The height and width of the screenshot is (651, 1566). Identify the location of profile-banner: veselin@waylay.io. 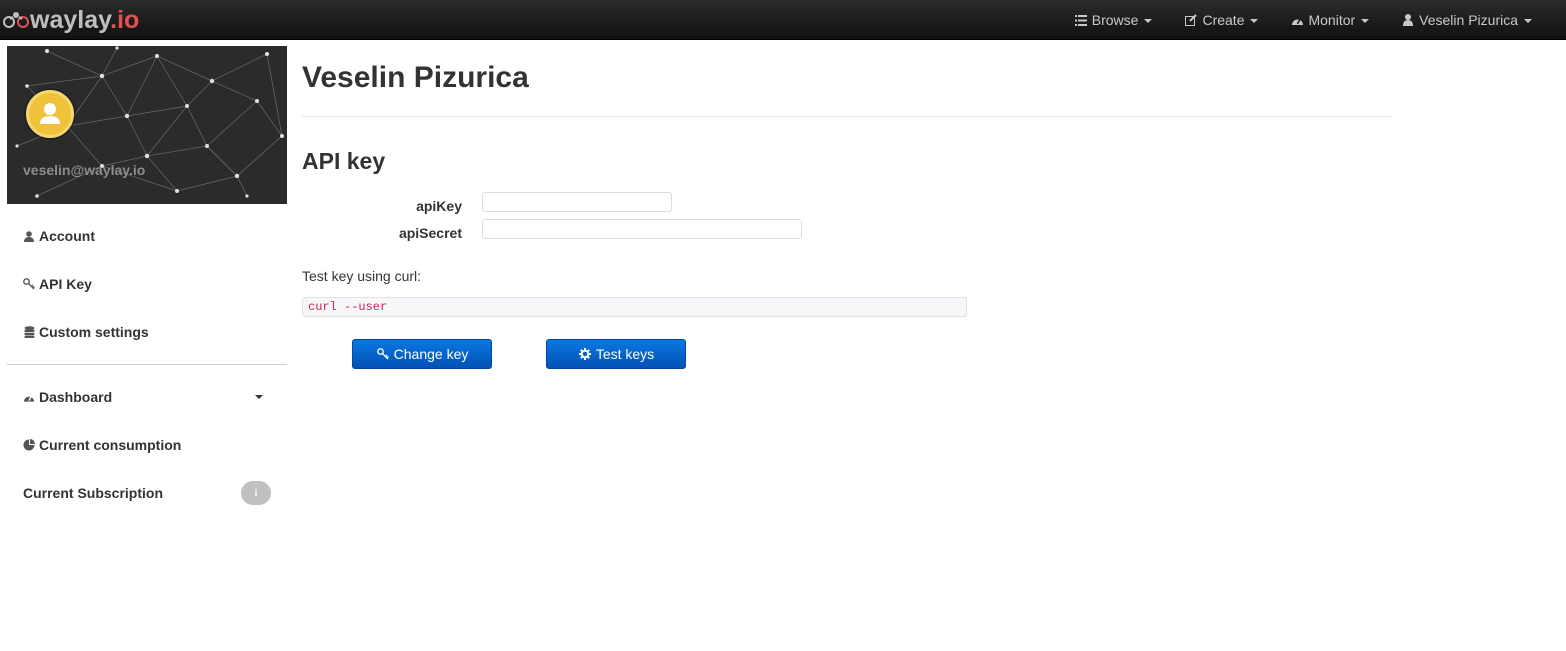
(147, 125).